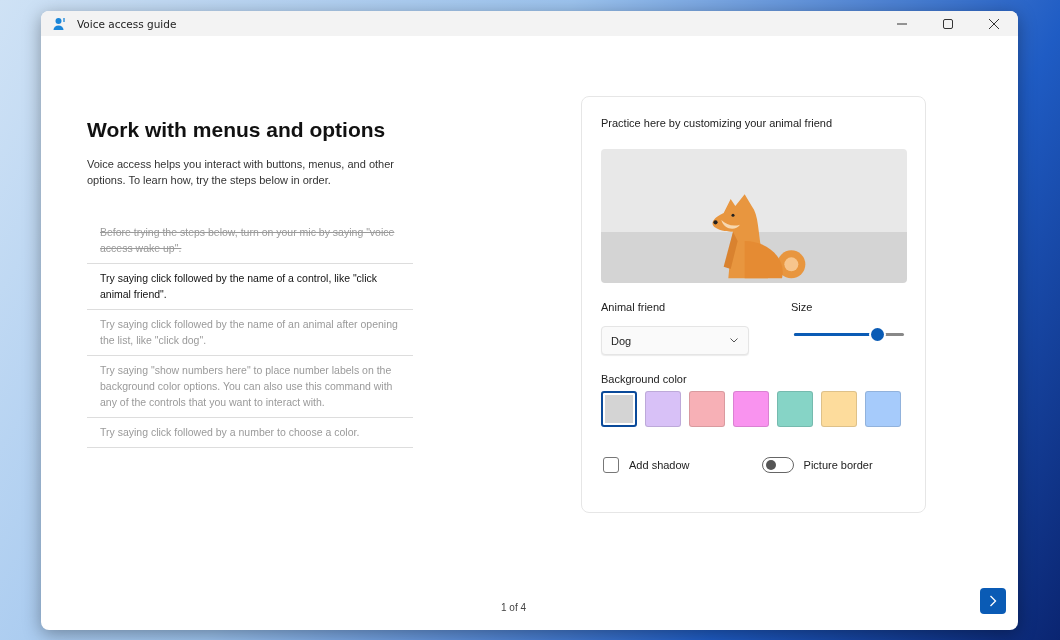  I want to click on animal-dropdown: Dog, so click(675, 340).